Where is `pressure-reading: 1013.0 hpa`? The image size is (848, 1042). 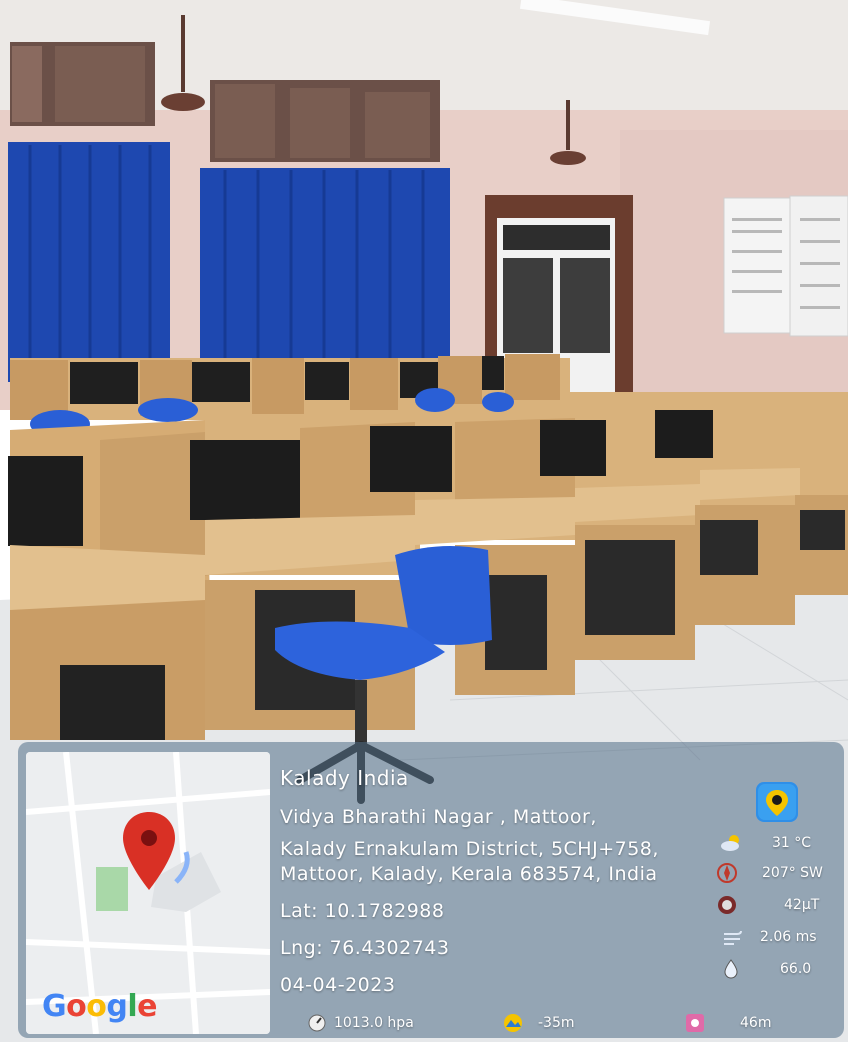
pressure-reading: 1013.0 hpa is located at coordinates (360, 1023).